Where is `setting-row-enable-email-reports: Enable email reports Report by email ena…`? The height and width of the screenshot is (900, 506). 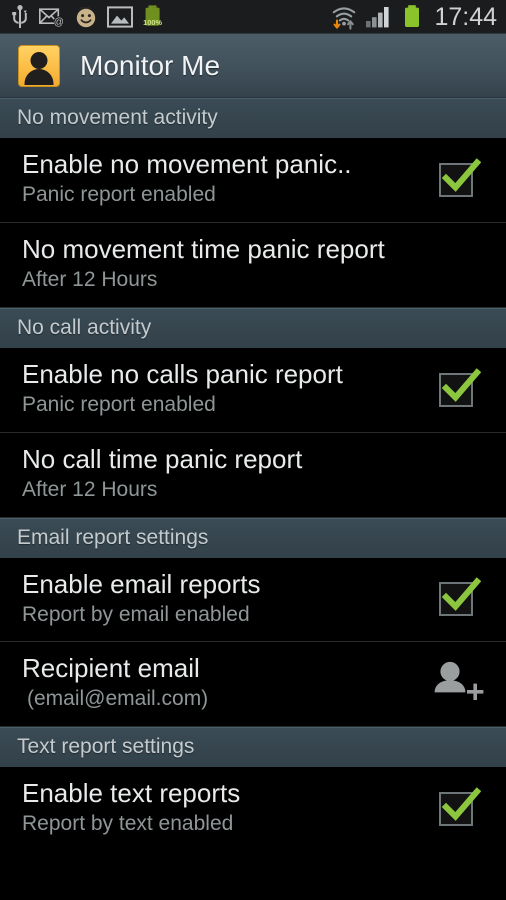
setting-row-enable-email-reports: Enable email reports Report by email ena… is located at coordinates (253, 600).